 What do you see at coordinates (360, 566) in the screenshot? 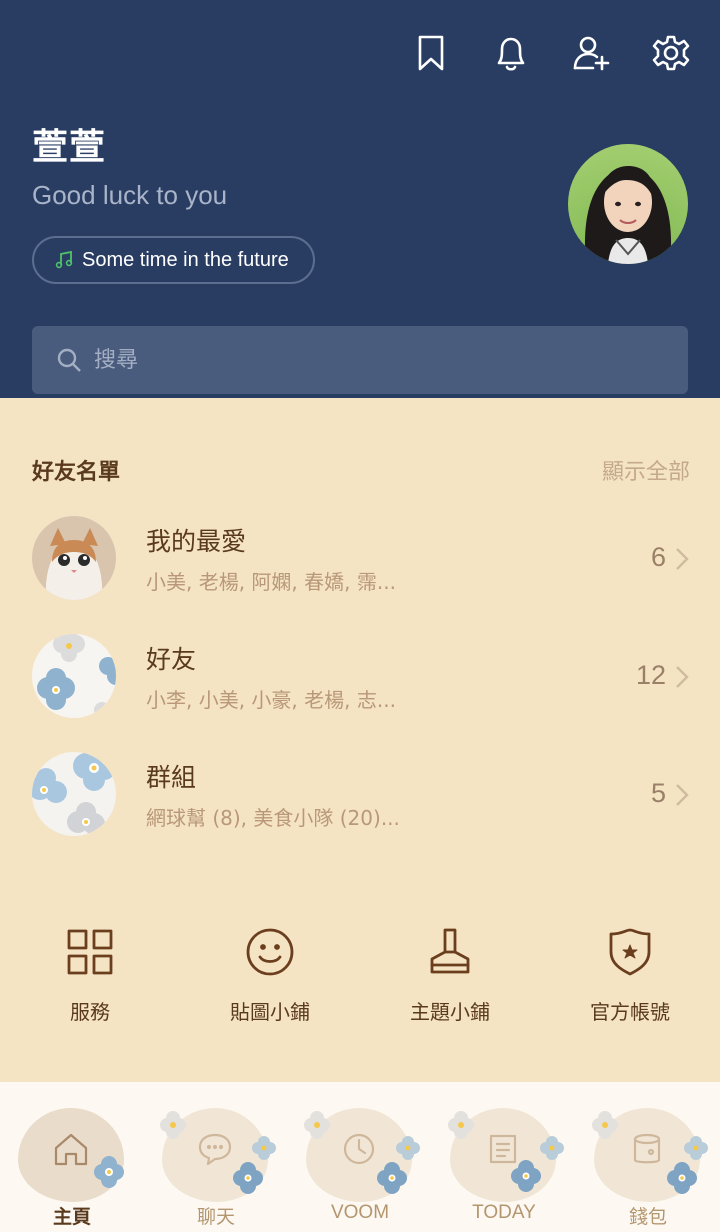
I see `friends-row-favorites: 我的最愛 小美, 老楊, 阿嫻, 春嬌, 霈... 6` at bounding box center [360, 566].